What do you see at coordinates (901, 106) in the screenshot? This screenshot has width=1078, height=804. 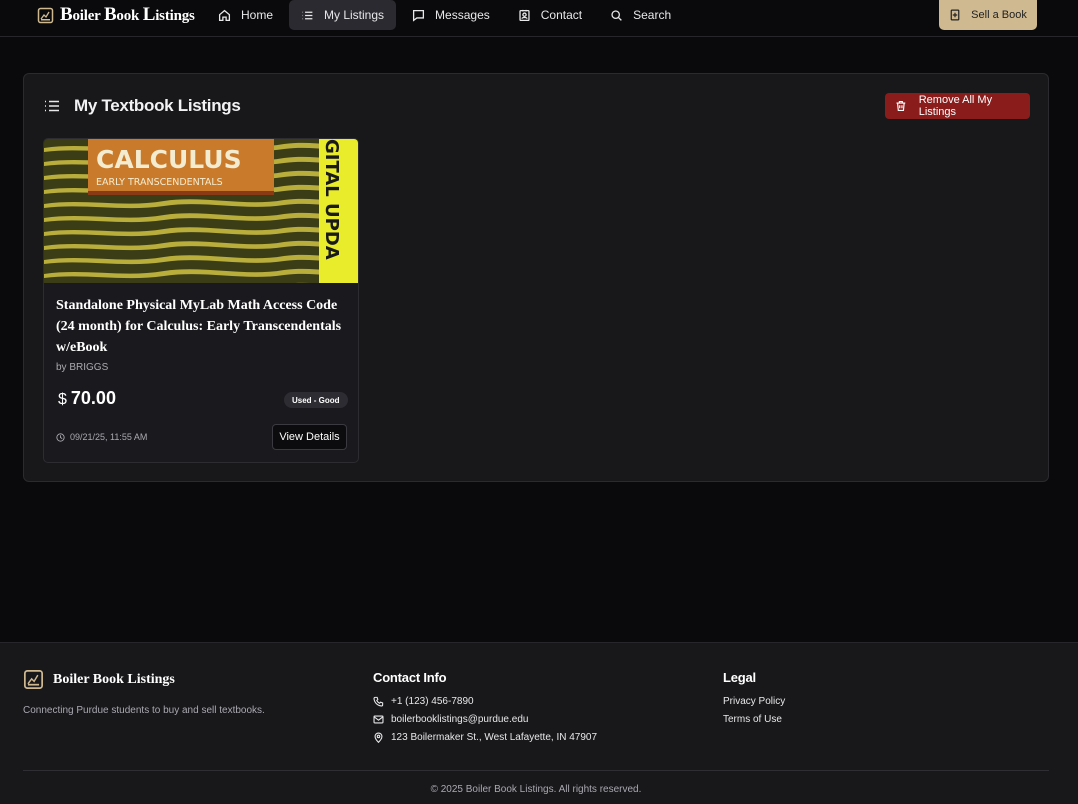 I see `trash-icon` at bounding box center [901, 106].